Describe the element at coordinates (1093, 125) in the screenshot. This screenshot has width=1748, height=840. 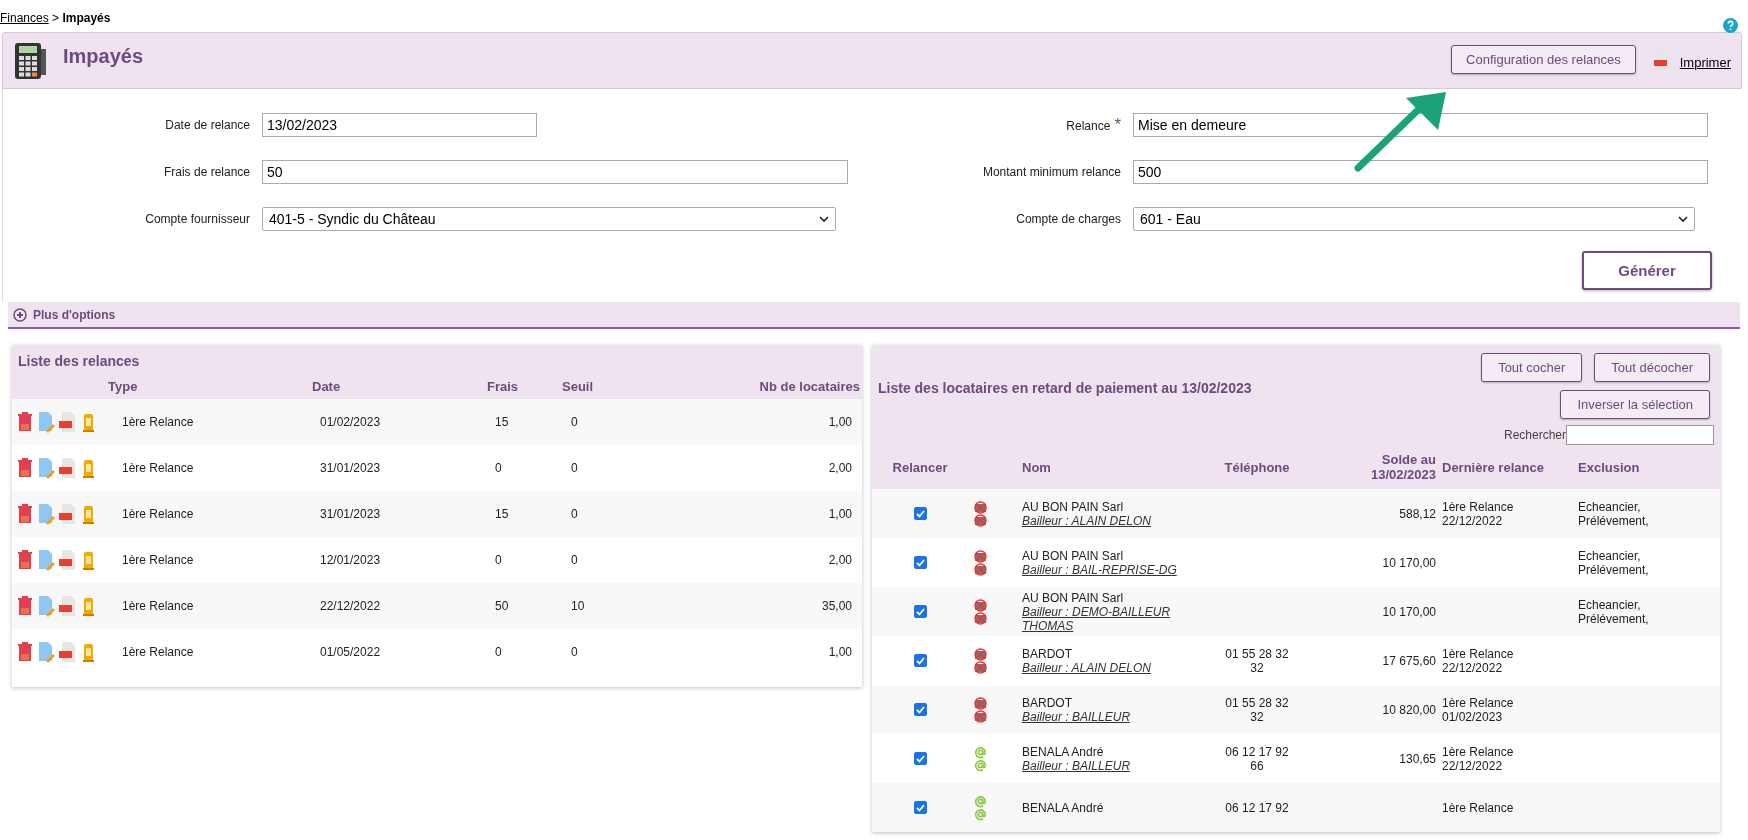
I see `field-label: Relance *` at that location.